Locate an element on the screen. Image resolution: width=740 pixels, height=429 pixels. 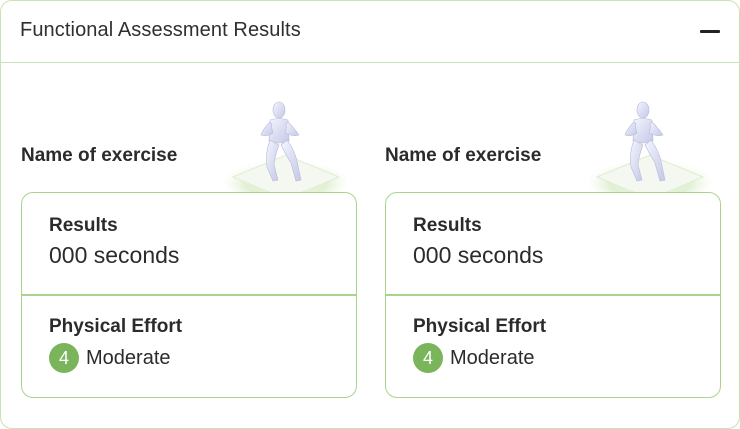
minus-icon is located at coordinates (710, 31).